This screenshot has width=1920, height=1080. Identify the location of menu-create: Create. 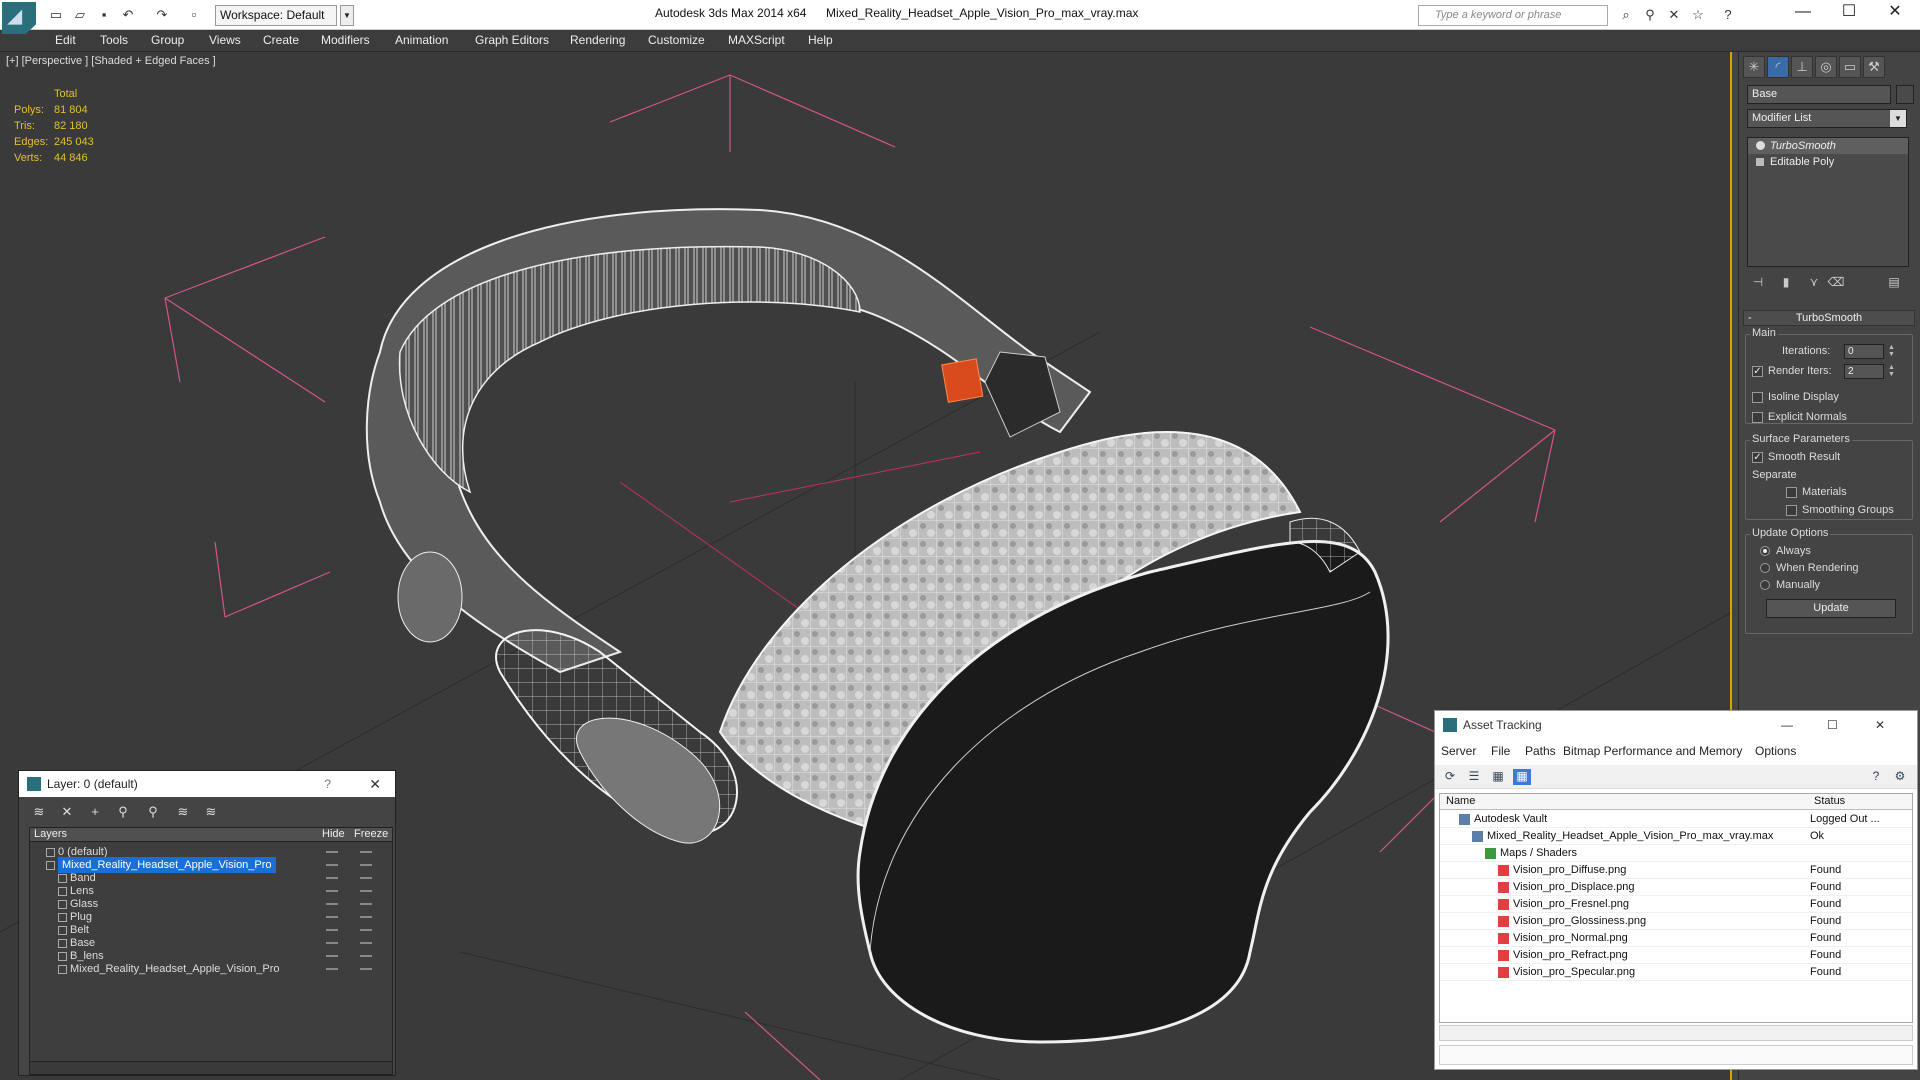
(281, 40).